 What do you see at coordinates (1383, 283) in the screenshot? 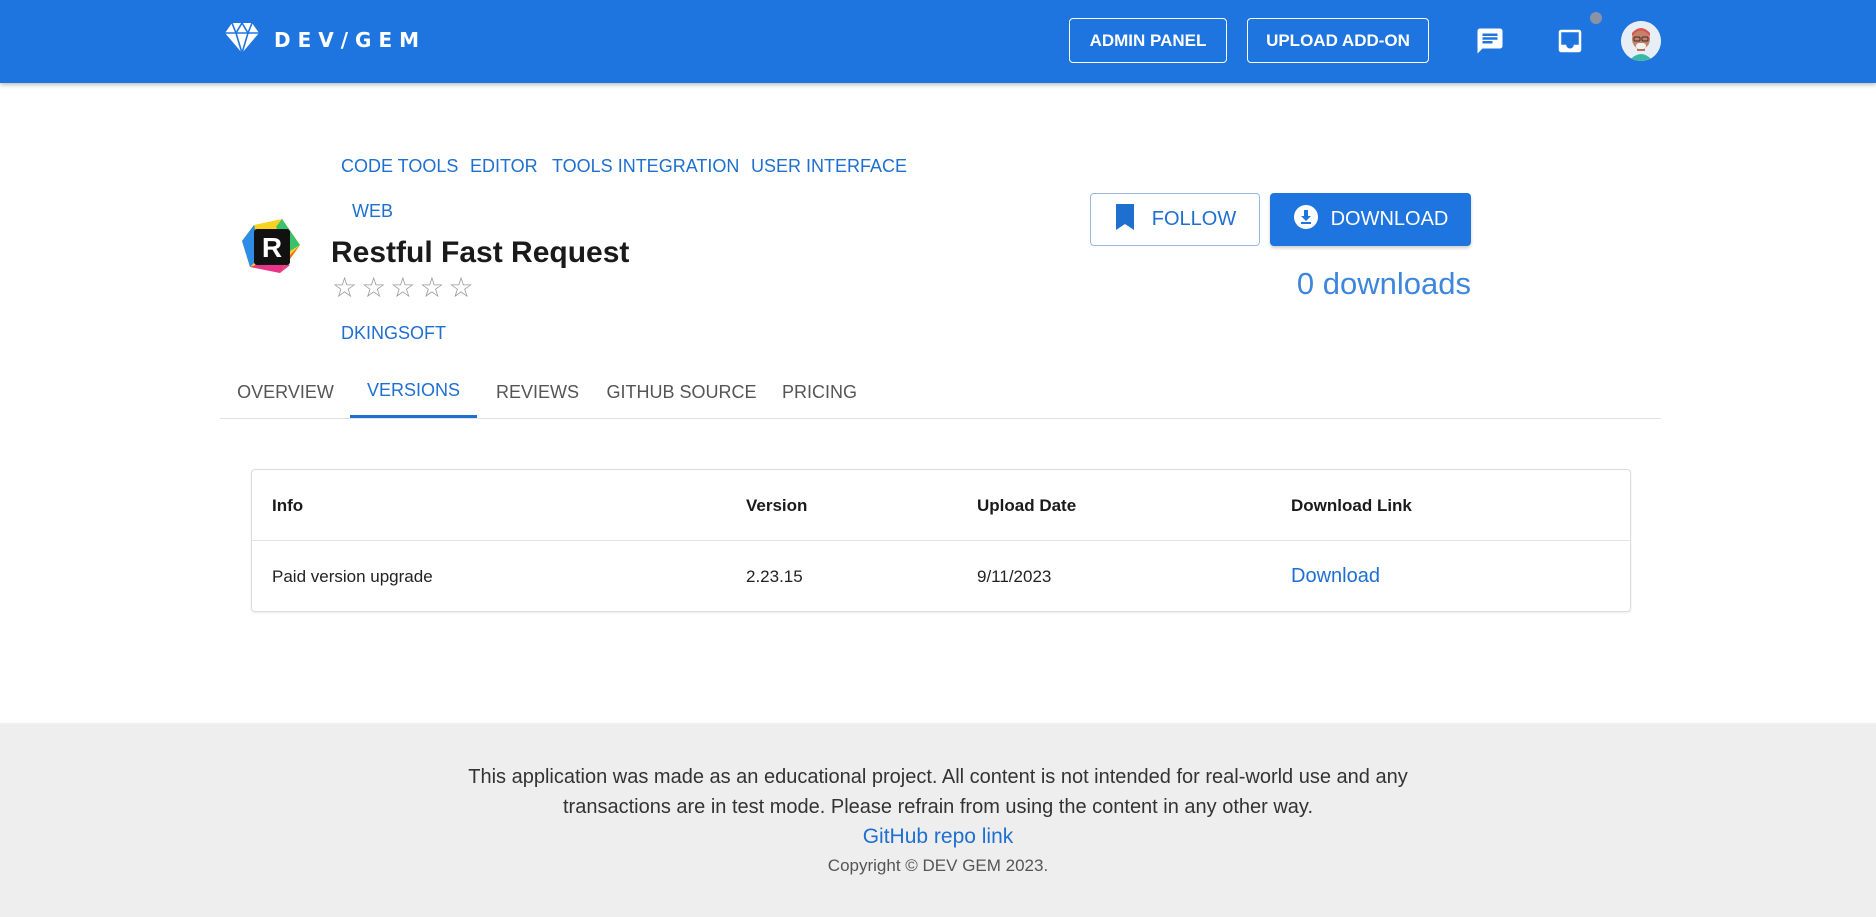
I see `downloads-count: 0 downloads` at bounding box center [1383, 283].